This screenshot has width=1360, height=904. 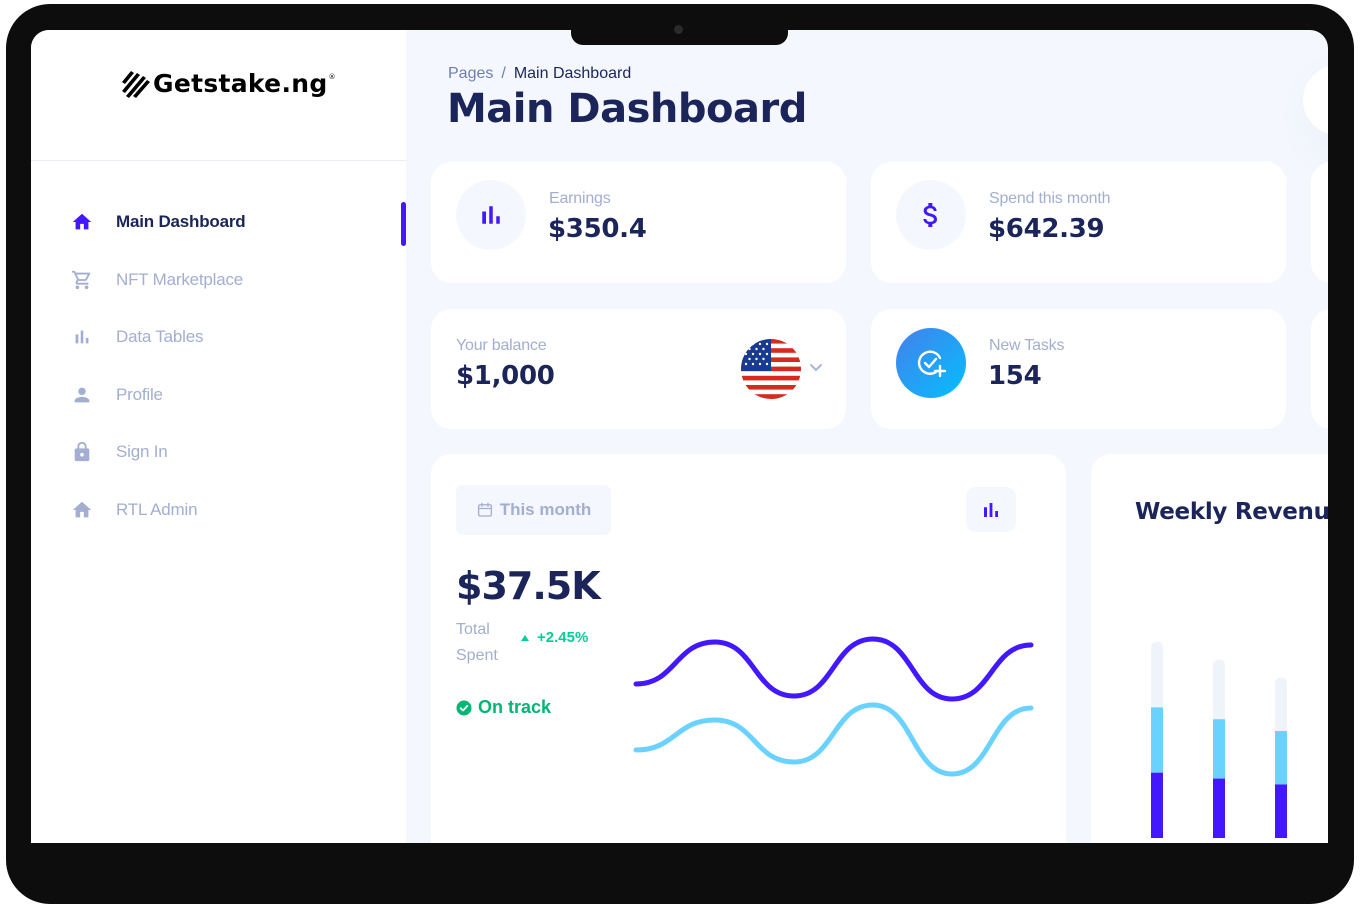 What do you see at coordinates (179, 280) in the screenshot?
I see `sidebar-item-label: NFT Marketplace` at bounding box center [179, 280].